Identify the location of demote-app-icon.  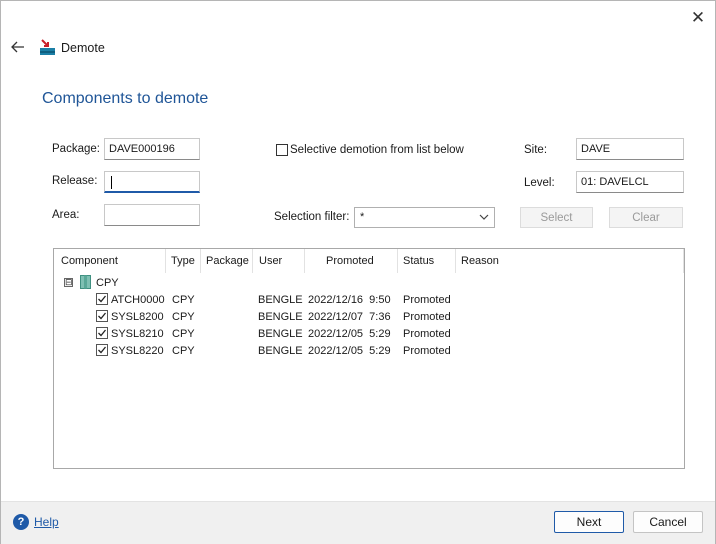
(47, 47).